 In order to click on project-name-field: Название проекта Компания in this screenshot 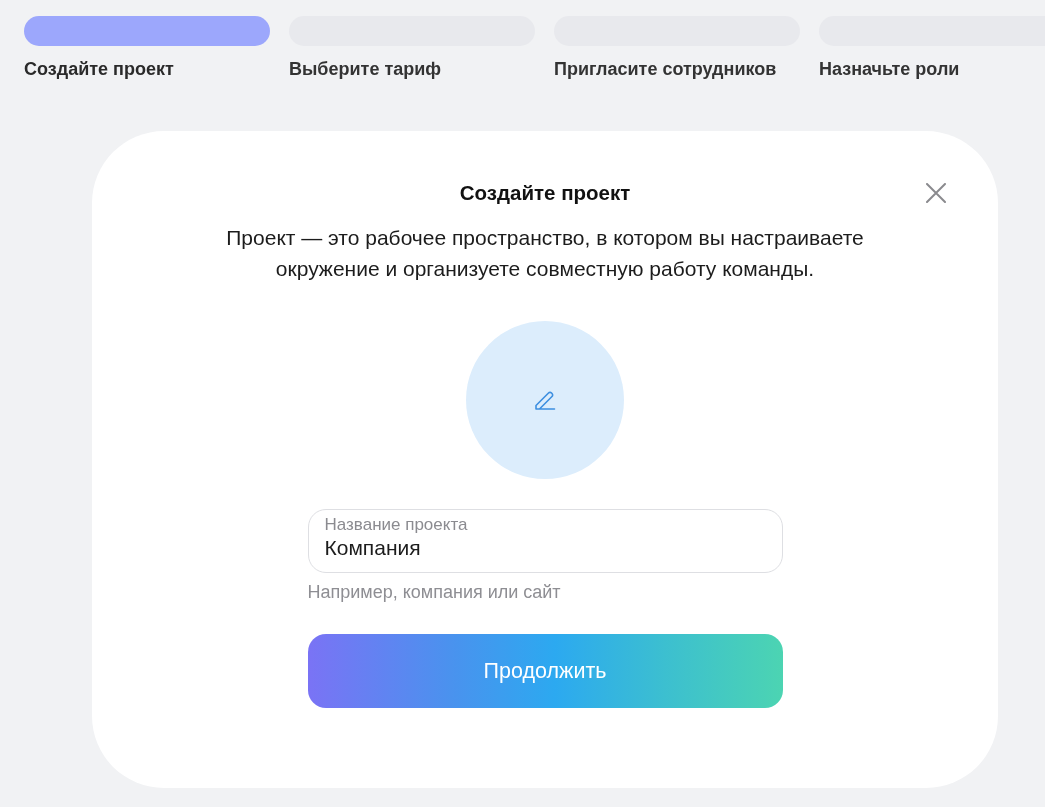, I will do `click(545, 541)`.